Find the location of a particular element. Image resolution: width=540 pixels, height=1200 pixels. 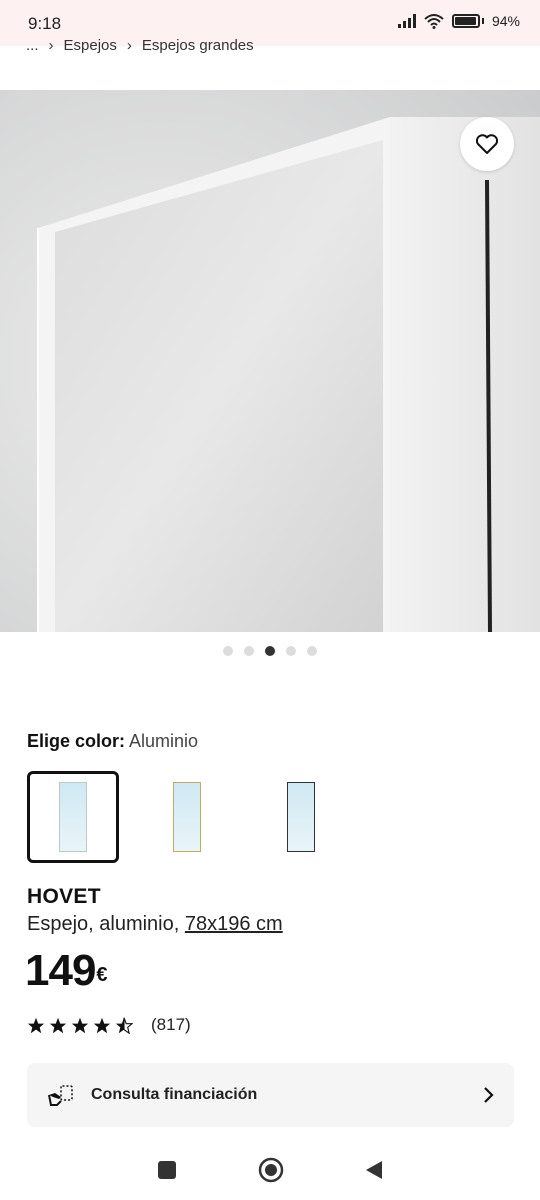

product-rating: (817) is located at coordinates (109, 1025).